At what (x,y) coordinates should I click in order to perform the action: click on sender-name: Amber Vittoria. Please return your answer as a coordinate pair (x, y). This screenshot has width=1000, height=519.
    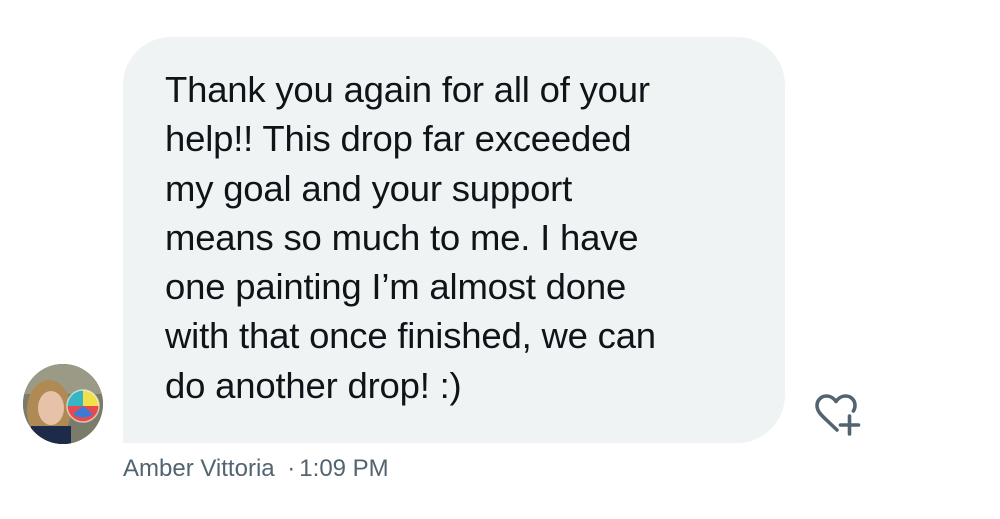
    Looking at the image, I should click on (199, 468).